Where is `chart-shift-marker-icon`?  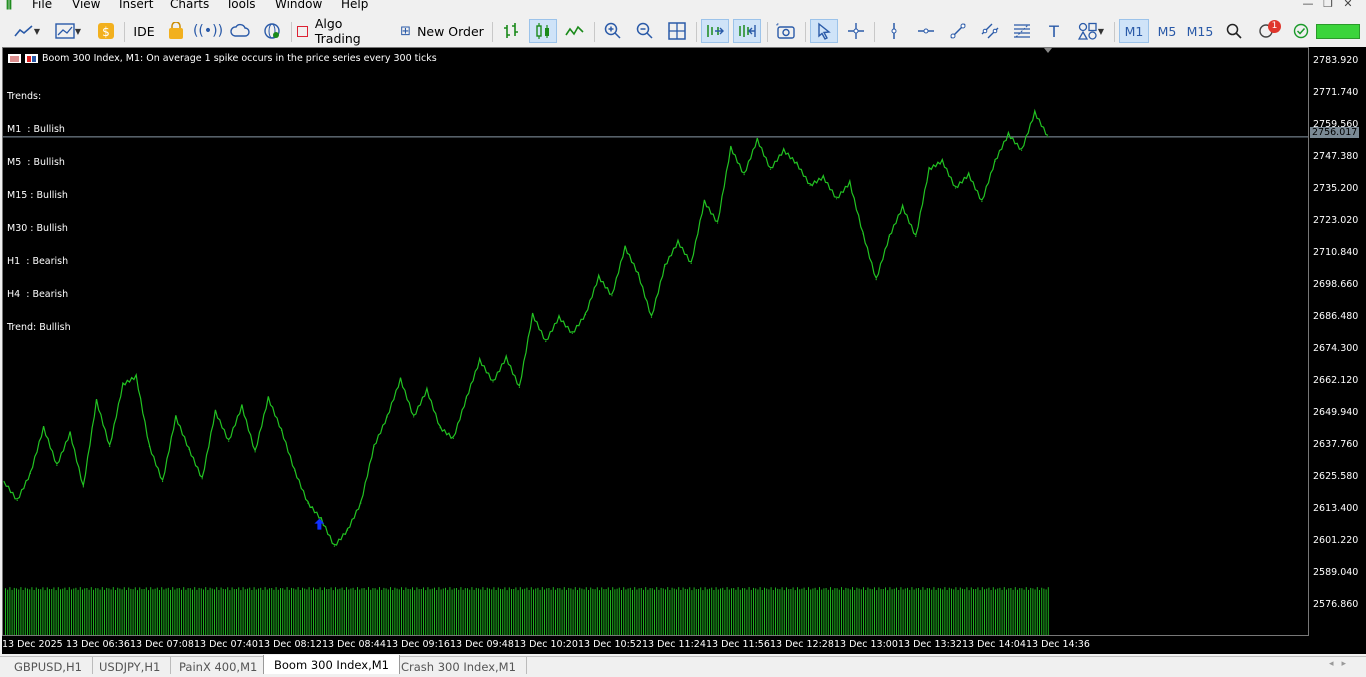
chart-shift-marker-icon is located at coordinates (1048, 50).